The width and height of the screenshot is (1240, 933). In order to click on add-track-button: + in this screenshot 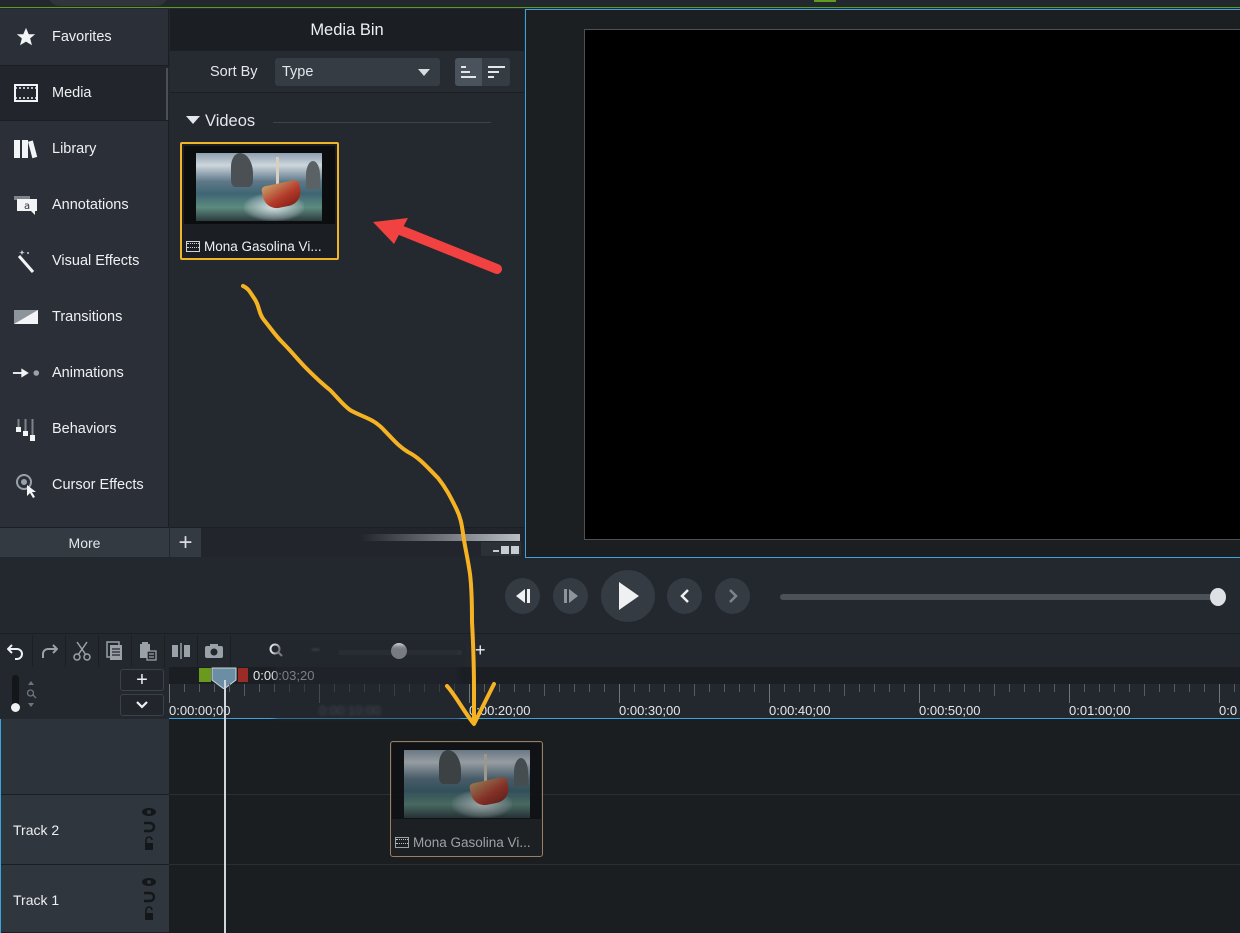, I will do `click(142, 680)`.